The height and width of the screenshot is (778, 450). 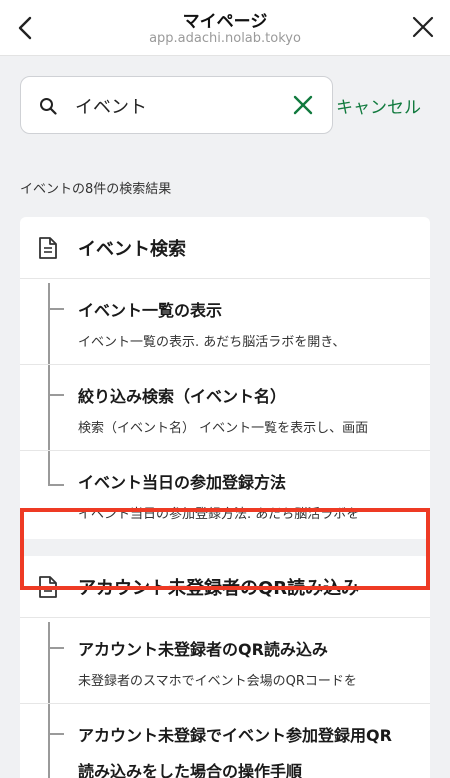 I want to click on top-bar: マイページ app.adachi.nolab.tokyo, so click(x=225, y=28).